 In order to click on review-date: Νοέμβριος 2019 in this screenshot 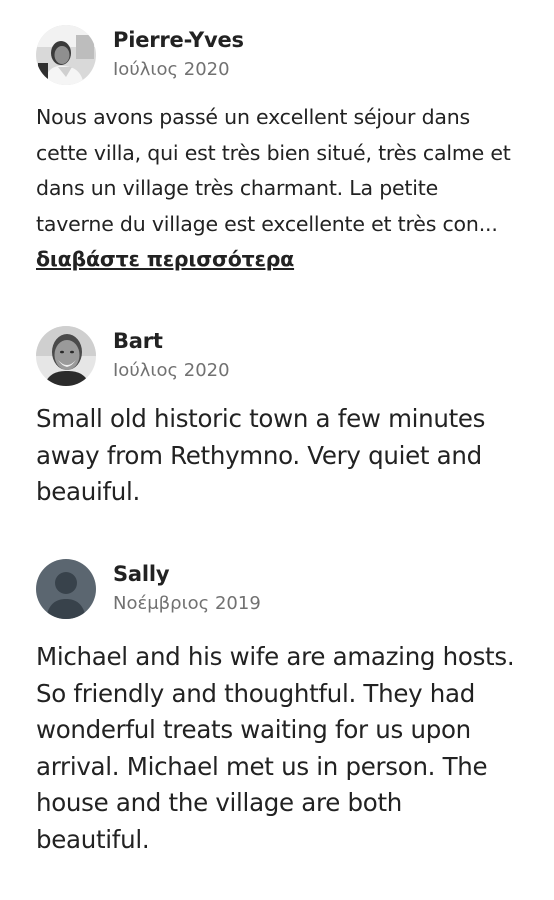, I will do `click(187, 603)`.